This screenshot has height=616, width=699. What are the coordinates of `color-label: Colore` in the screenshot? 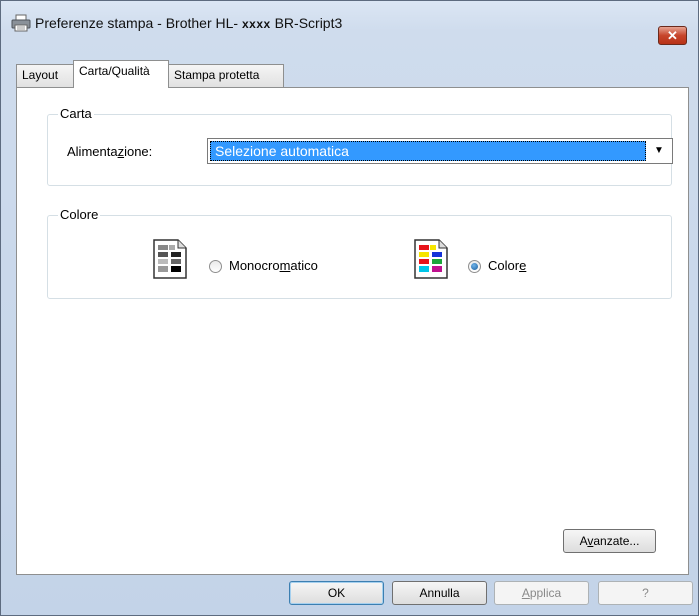 It's located at (507, 265).